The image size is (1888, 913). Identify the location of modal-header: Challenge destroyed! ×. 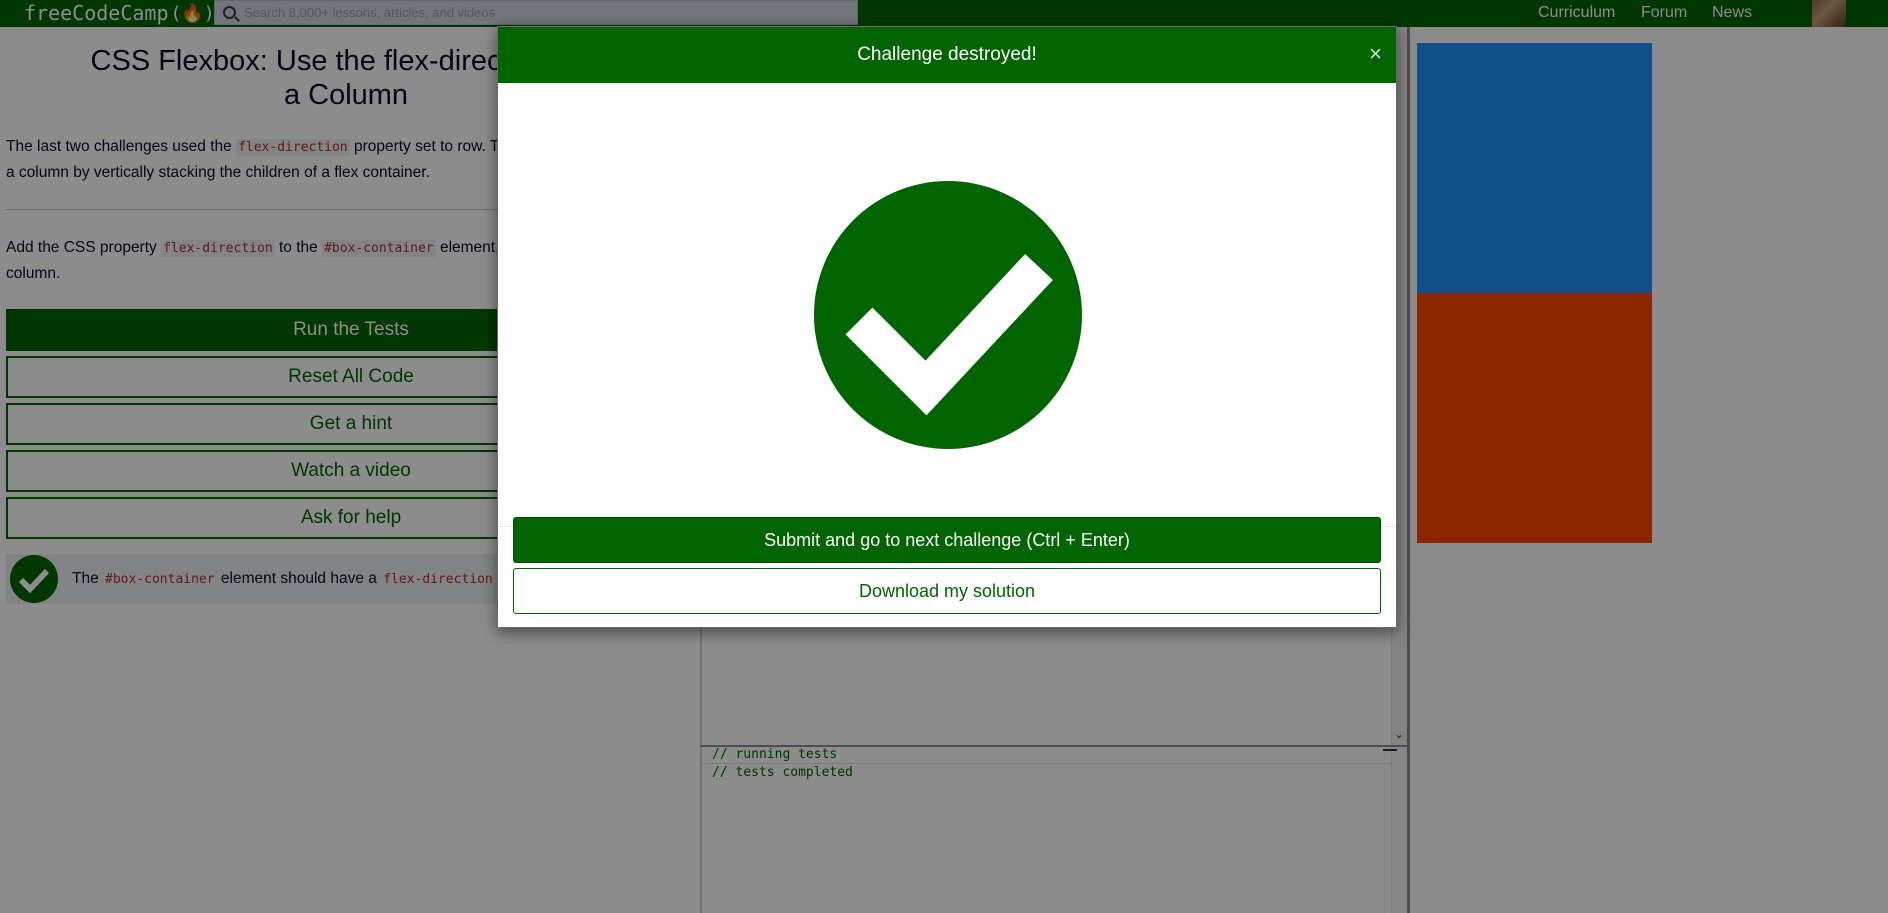
(947, 55).